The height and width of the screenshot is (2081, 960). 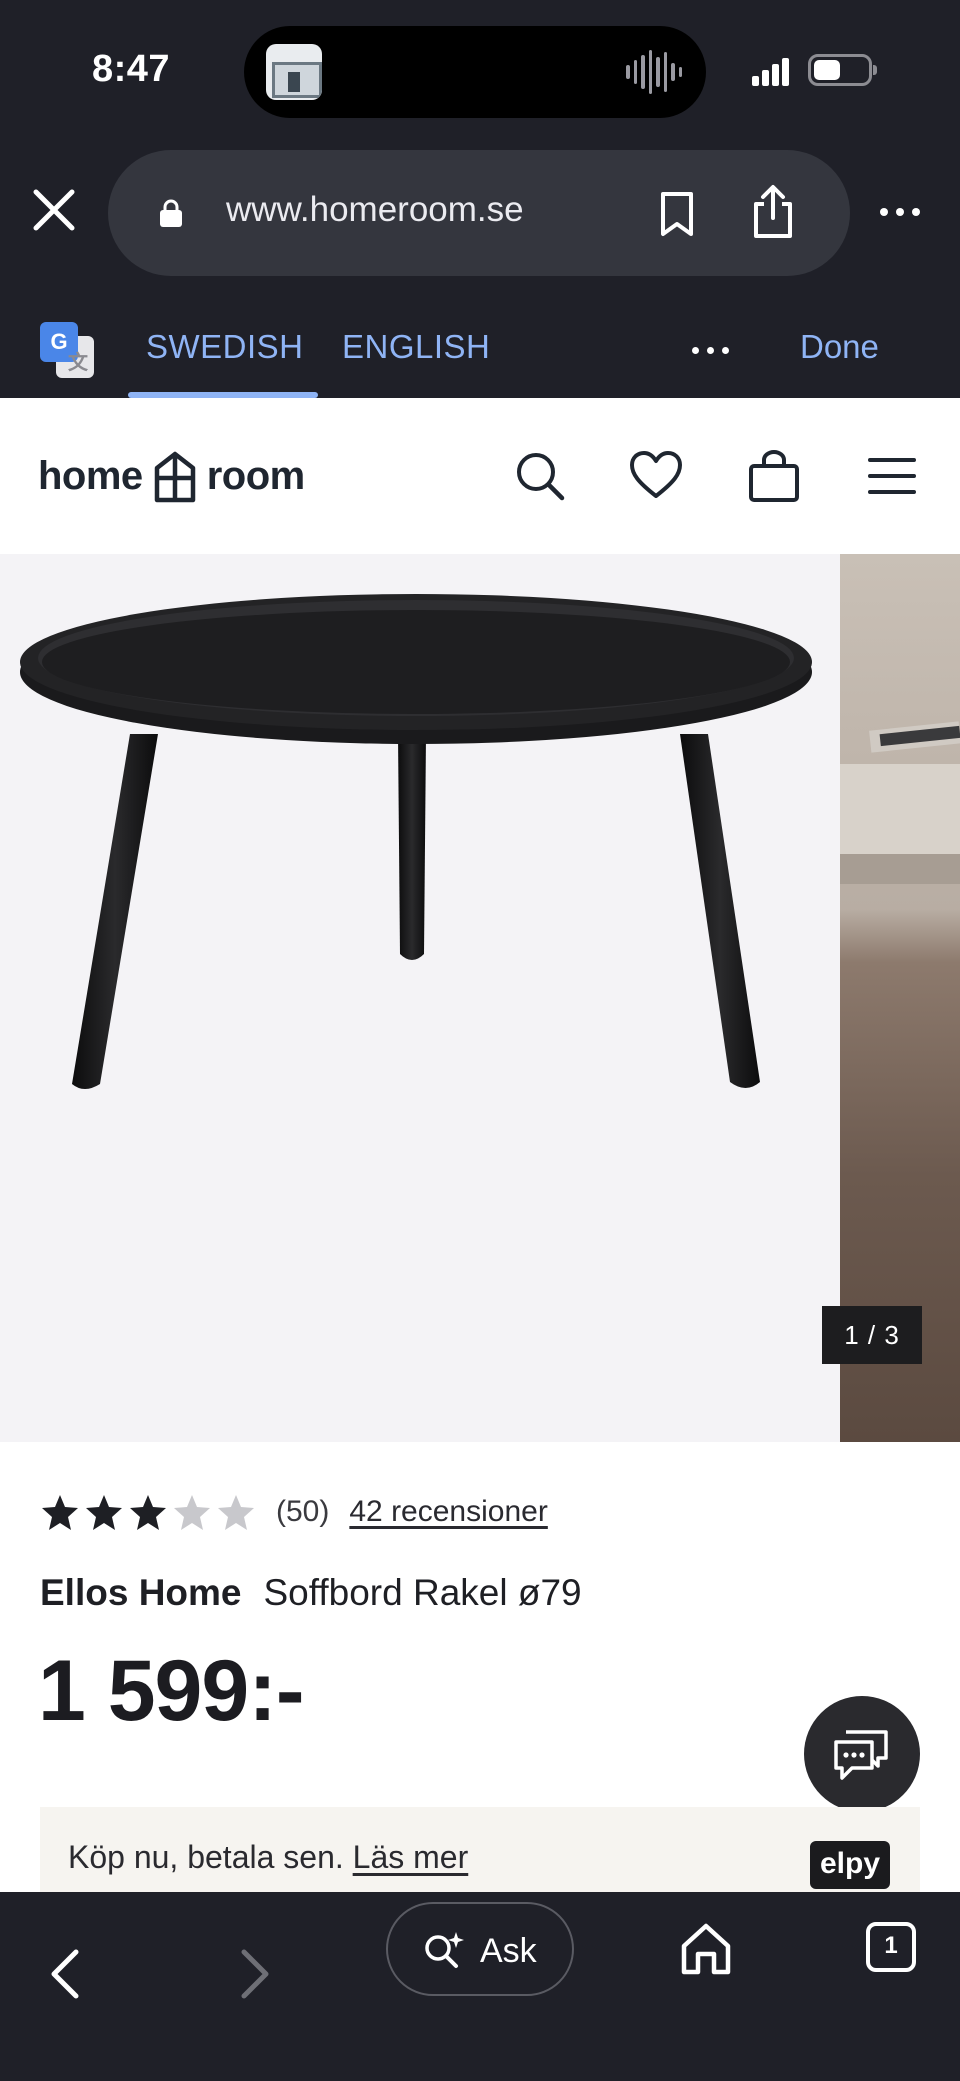 What do you see at coordinates (375, 210) in the screenshot?
I see `url-text: www.homeroom.se` at bounding box center [375, 210].